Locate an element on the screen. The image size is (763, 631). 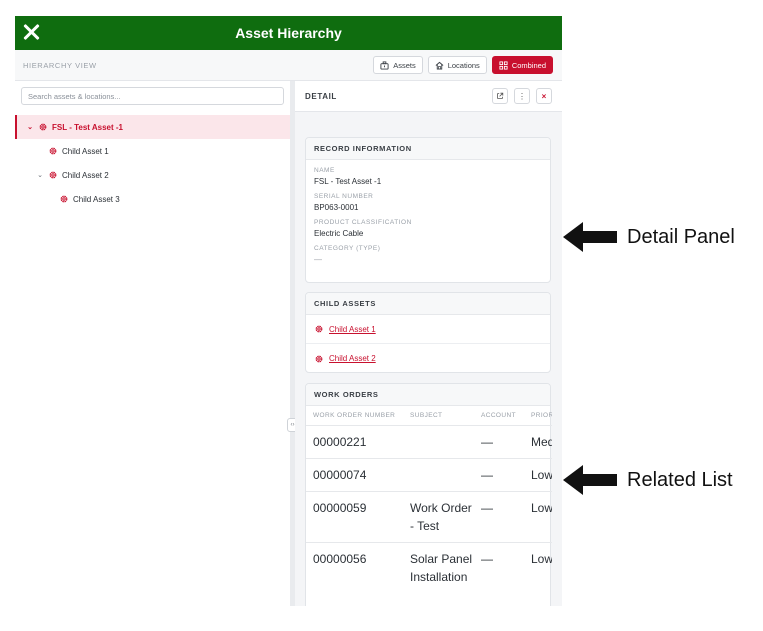
work-order-number: 00000221 is located at coordinates (354, 442).